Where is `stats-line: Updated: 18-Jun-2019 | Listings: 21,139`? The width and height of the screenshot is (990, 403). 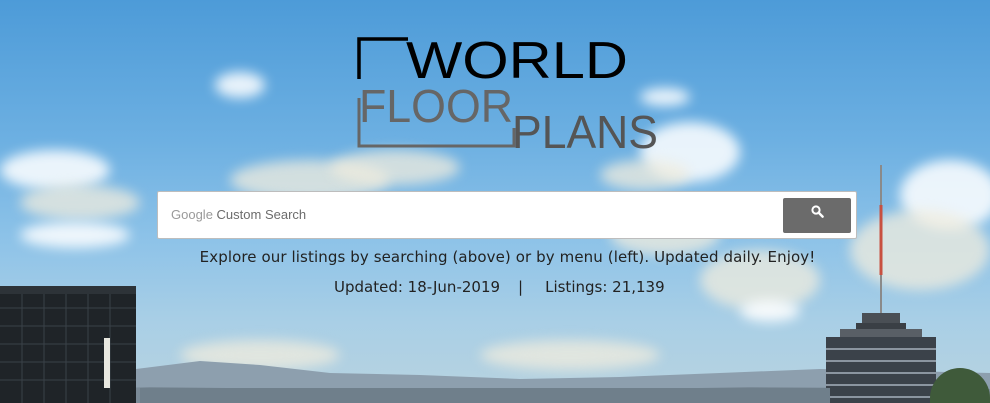 stats-line: Updated: 18-Jun-2019 | Listings: 21,139 is located at coordinates (499, 288).